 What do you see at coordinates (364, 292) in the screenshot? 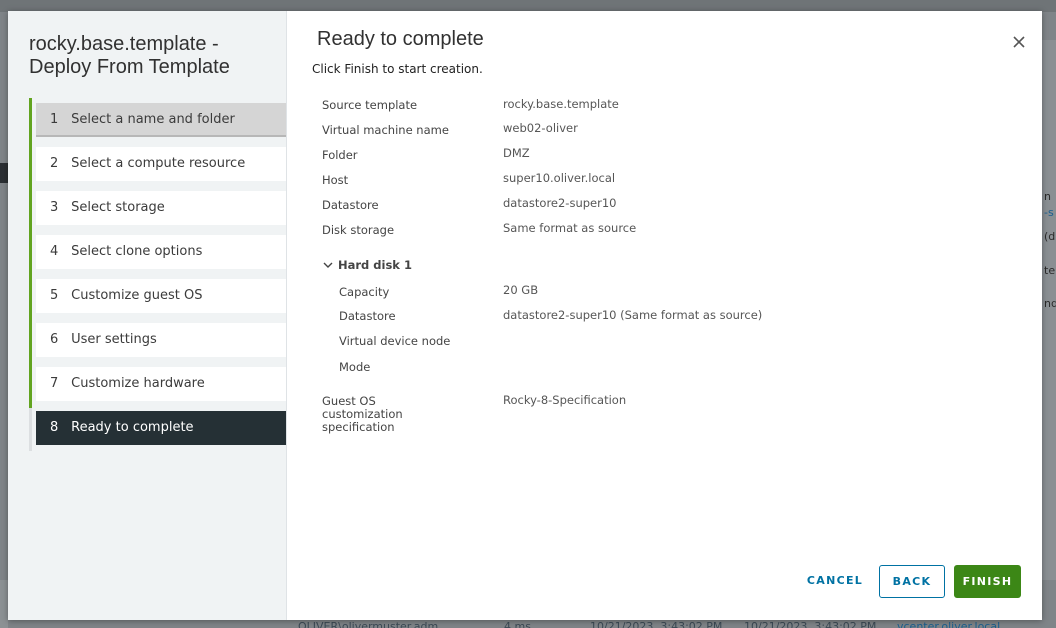
I see `hard-disk-field-label: Capacity` at bounding box center [364, 292].